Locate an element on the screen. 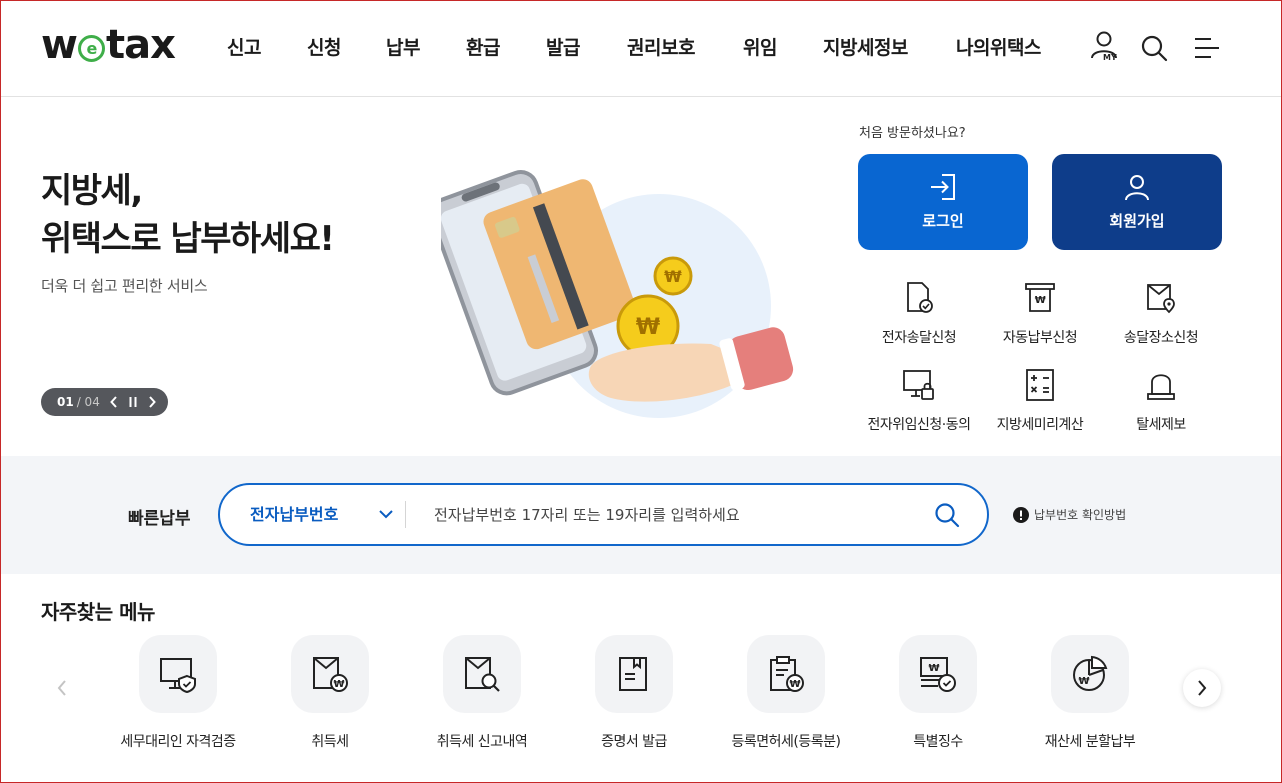 The image size is (1282, 783). payment-number-input is located at coordinates (674, 514).